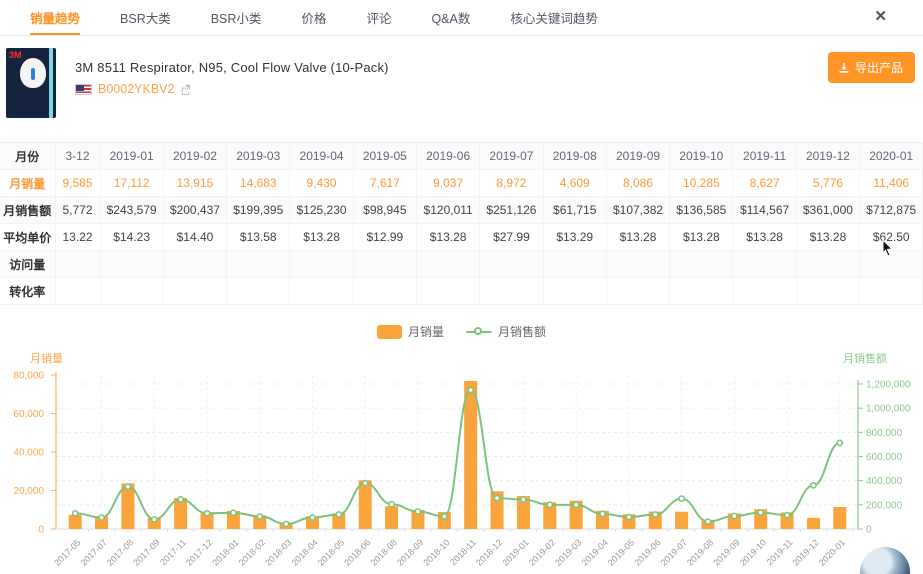 The image size is (923, 574). I want to click on chart-legend: 月销量 月销售额, so click(461, 331).